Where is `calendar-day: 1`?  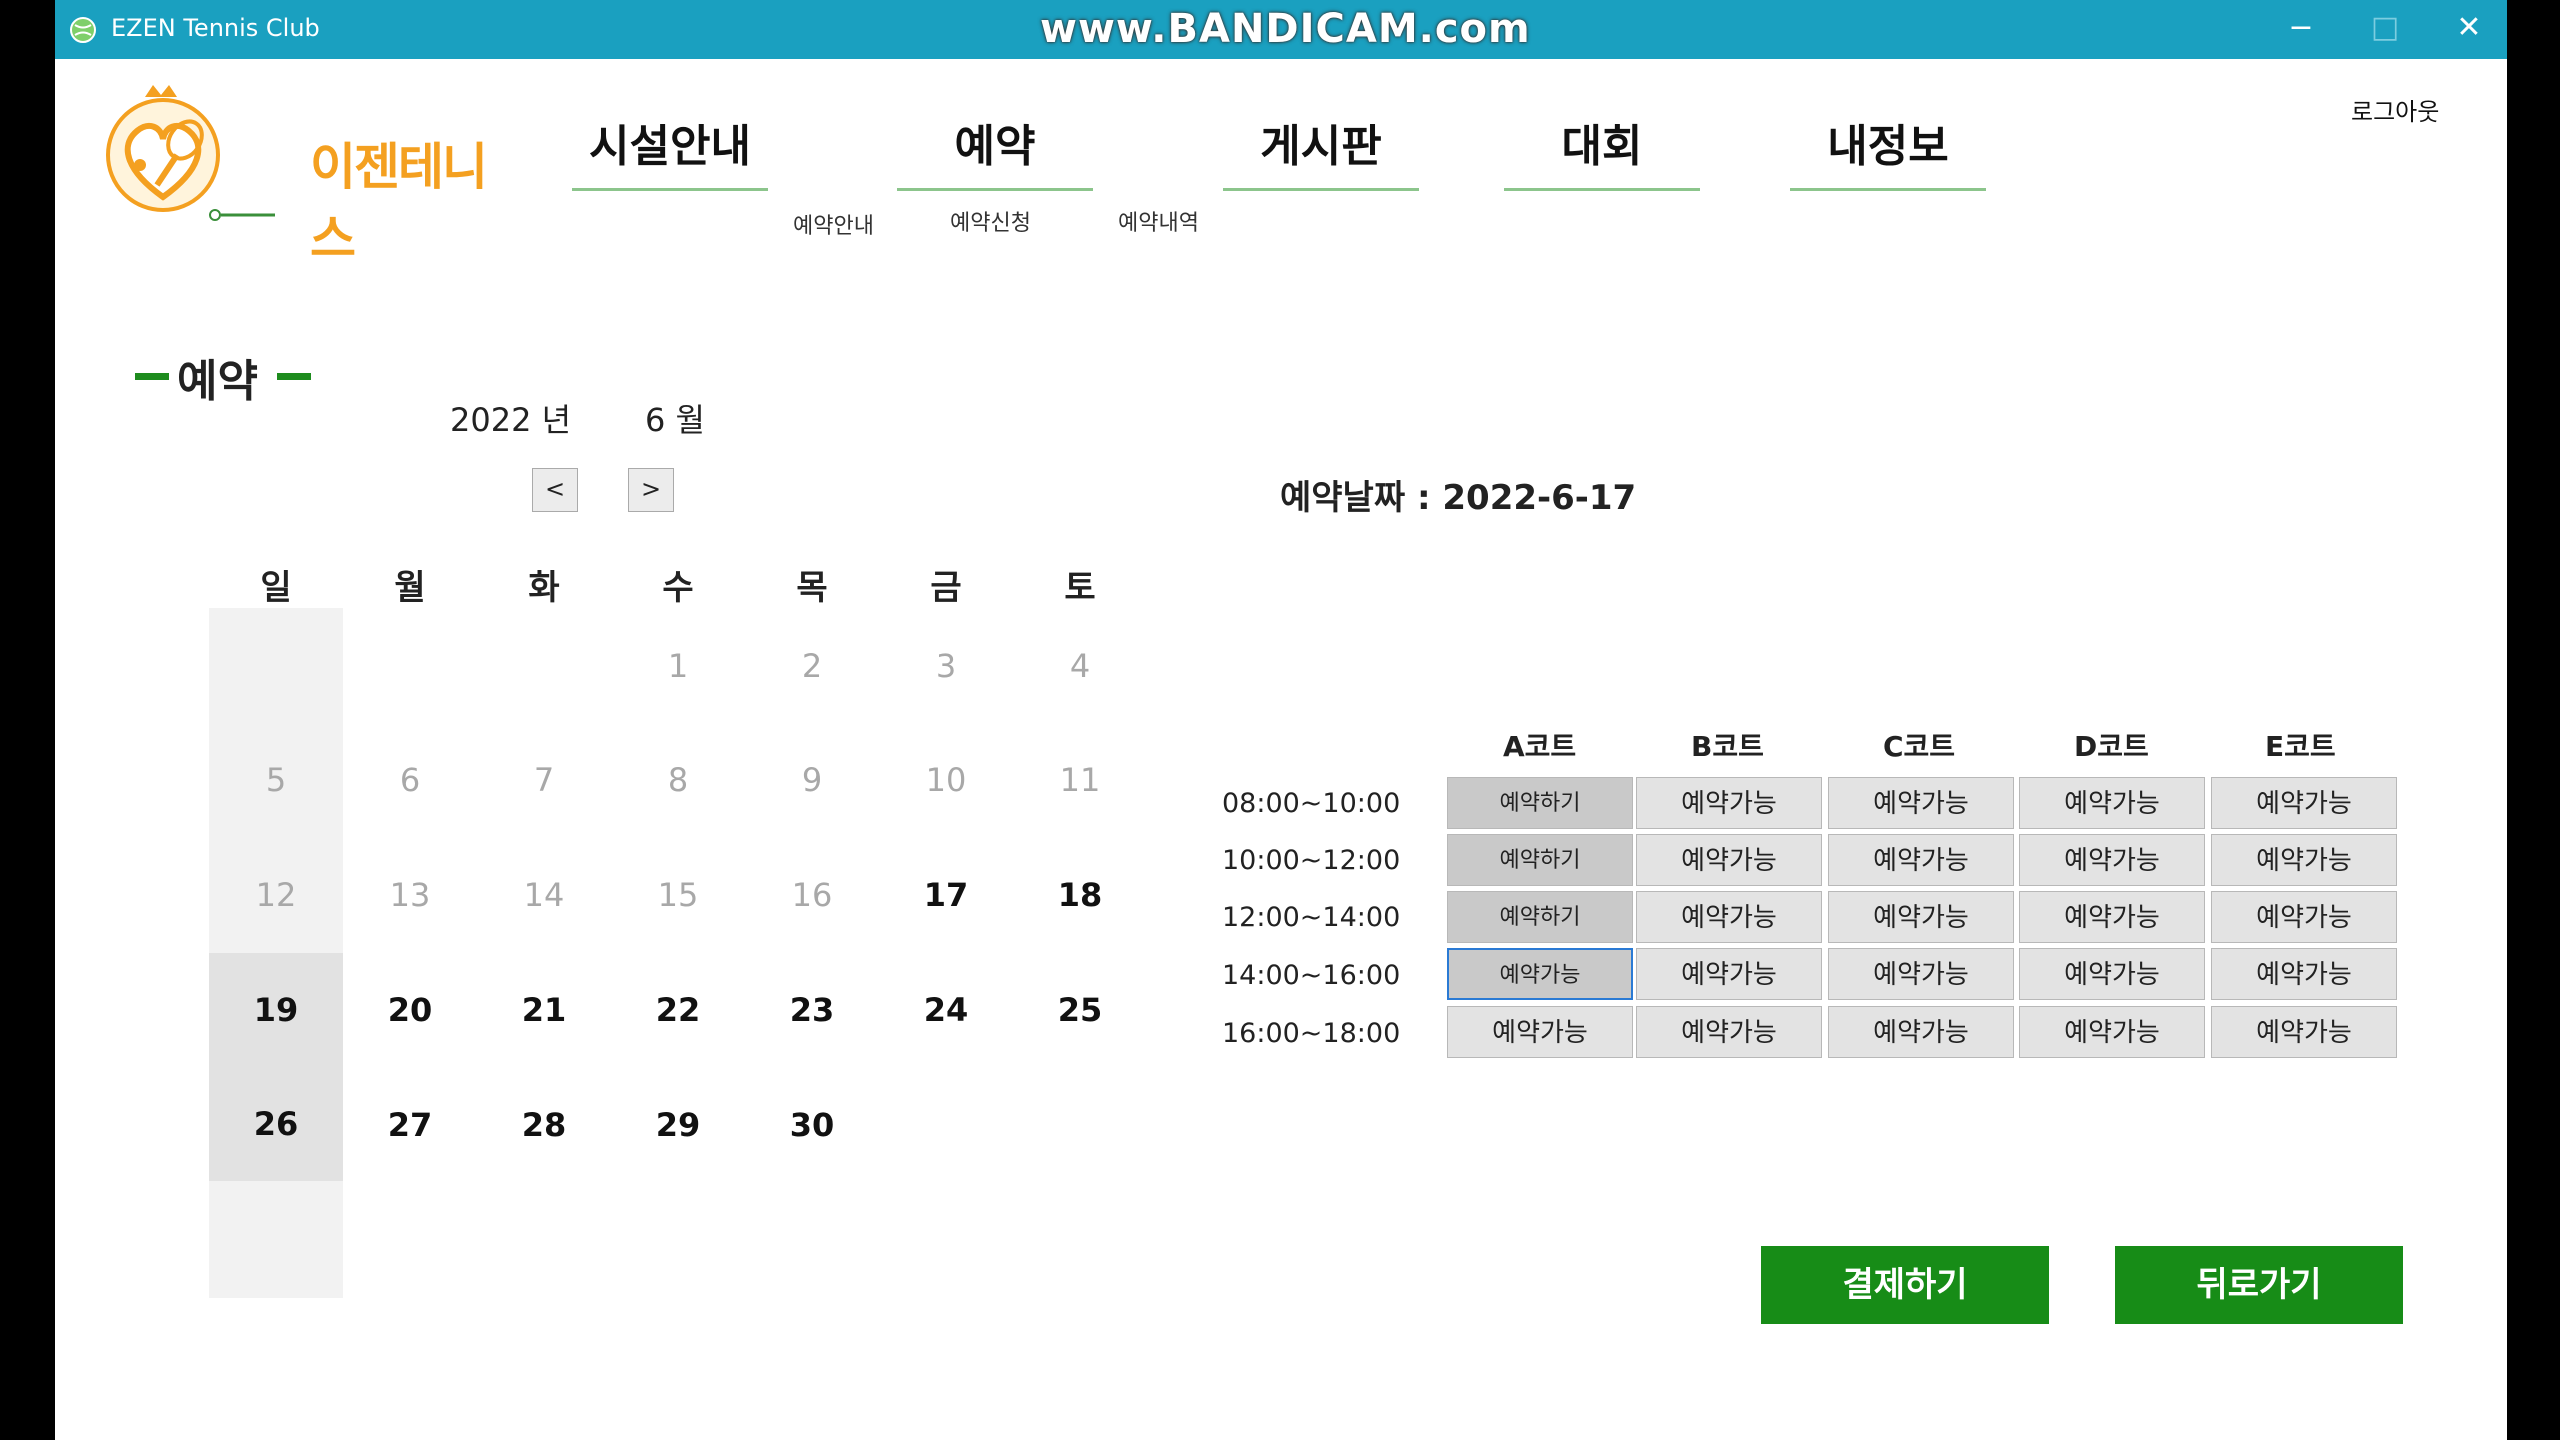
calendar-day: 1 is located at coordinates (678, 666).